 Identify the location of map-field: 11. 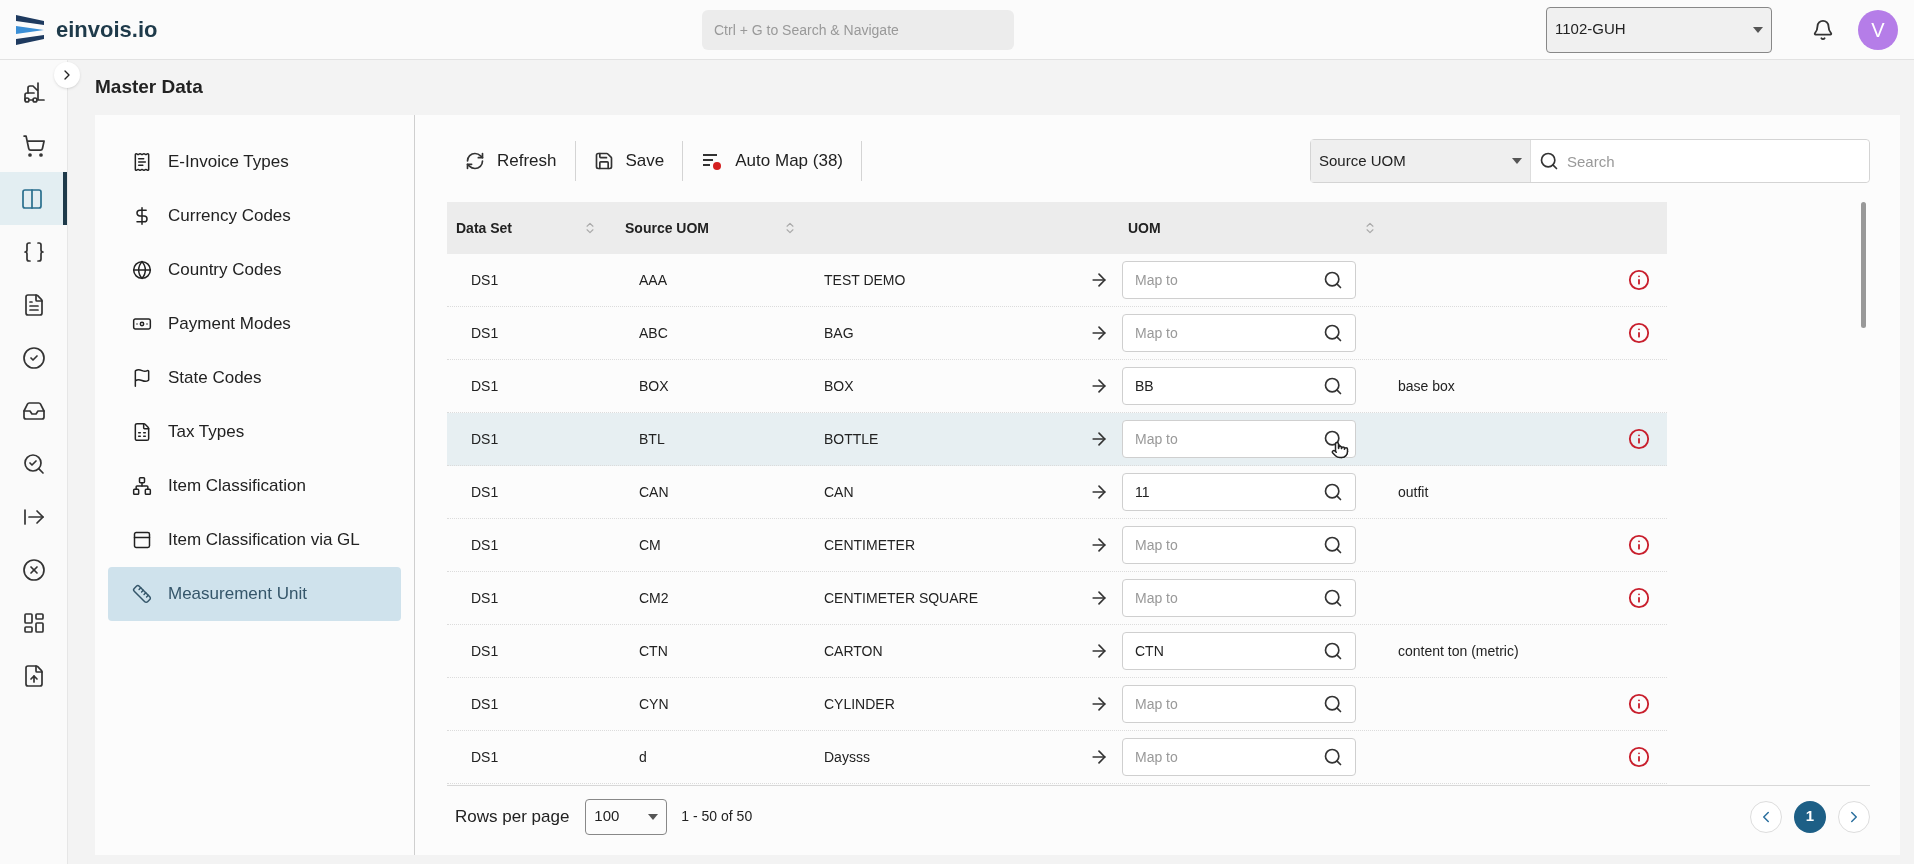
(1239, 492).